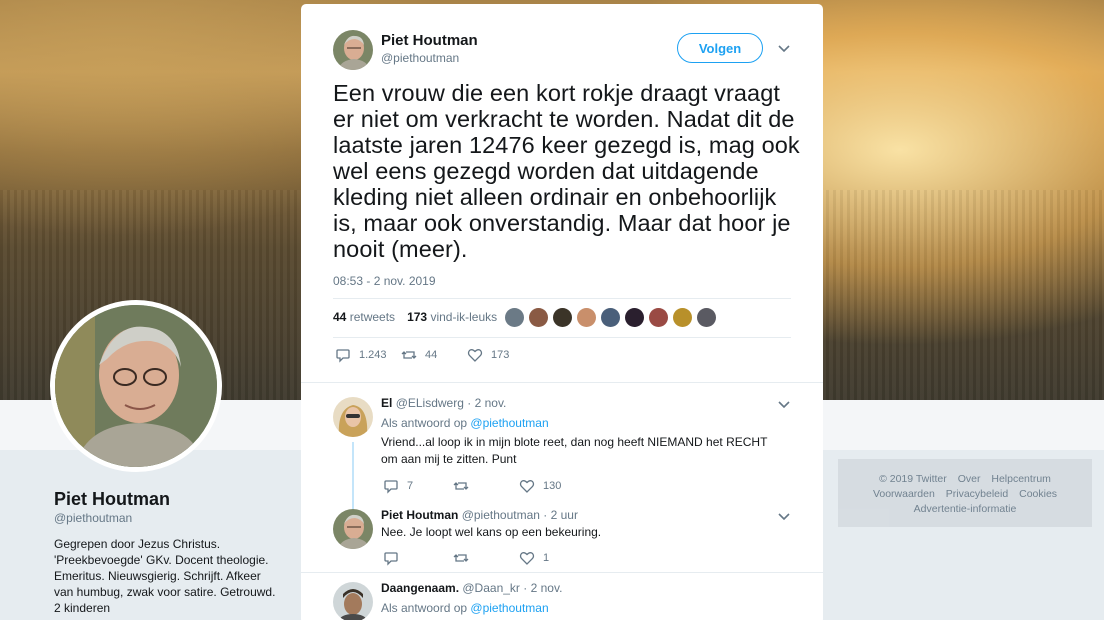  Describe the element at coordinates (1038, 494) in the screenshot. I see `footer-link-cookies: Cookies` at that location.